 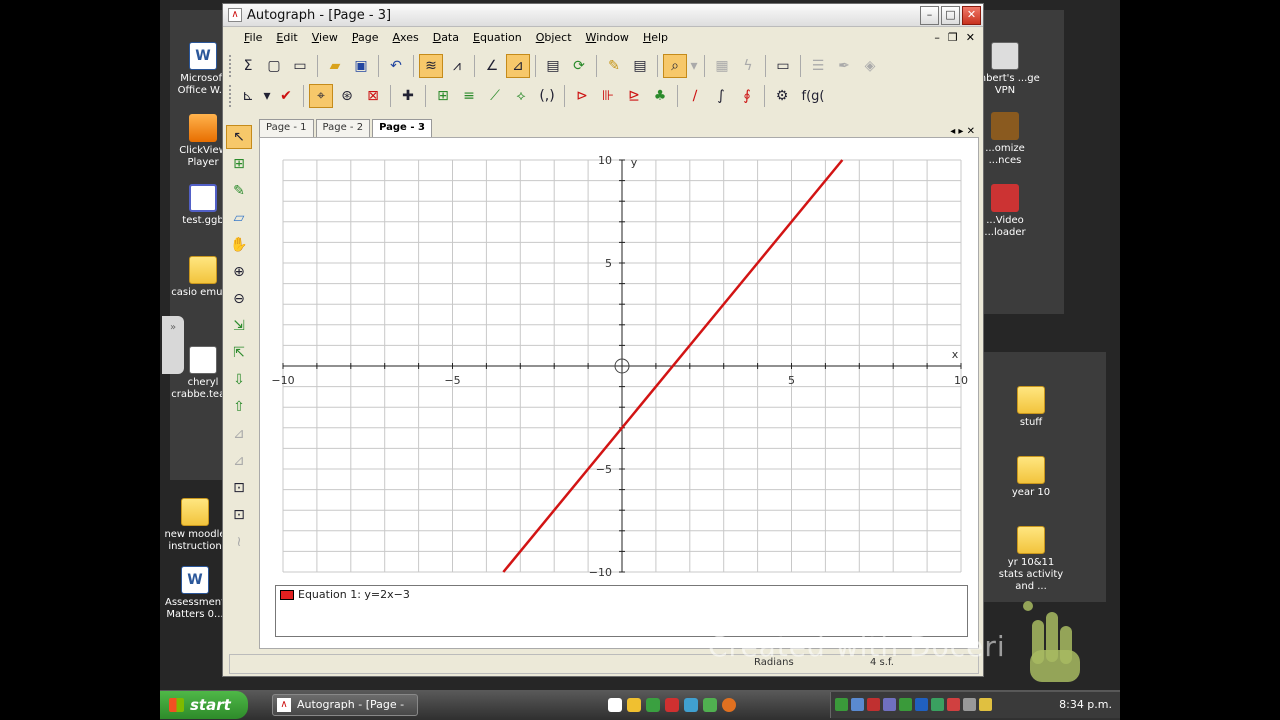 What do you see at coordinates (443, 96) in the screenshot?
I see `add-table-icon: ⊞` at bounding box center [443, 96].